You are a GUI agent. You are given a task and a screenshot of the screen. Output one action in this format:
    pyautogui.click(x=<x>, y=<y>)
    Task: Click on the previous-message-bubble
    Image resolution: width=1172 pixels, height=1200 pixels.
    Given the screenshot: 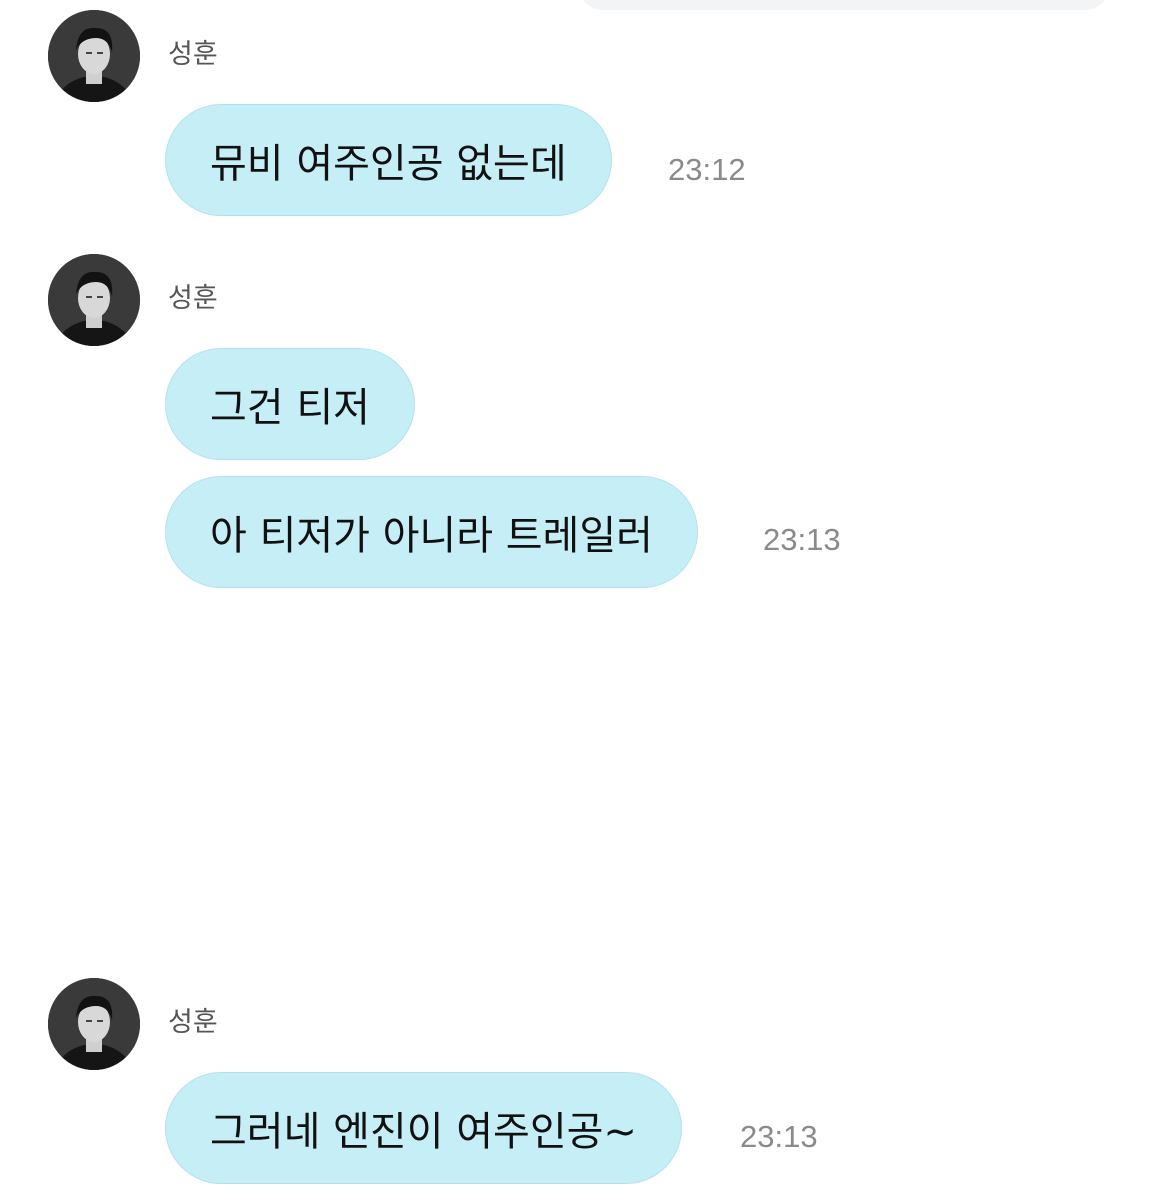 What is the action you would take?
    pyautogui.click(x=844, y=5)
    